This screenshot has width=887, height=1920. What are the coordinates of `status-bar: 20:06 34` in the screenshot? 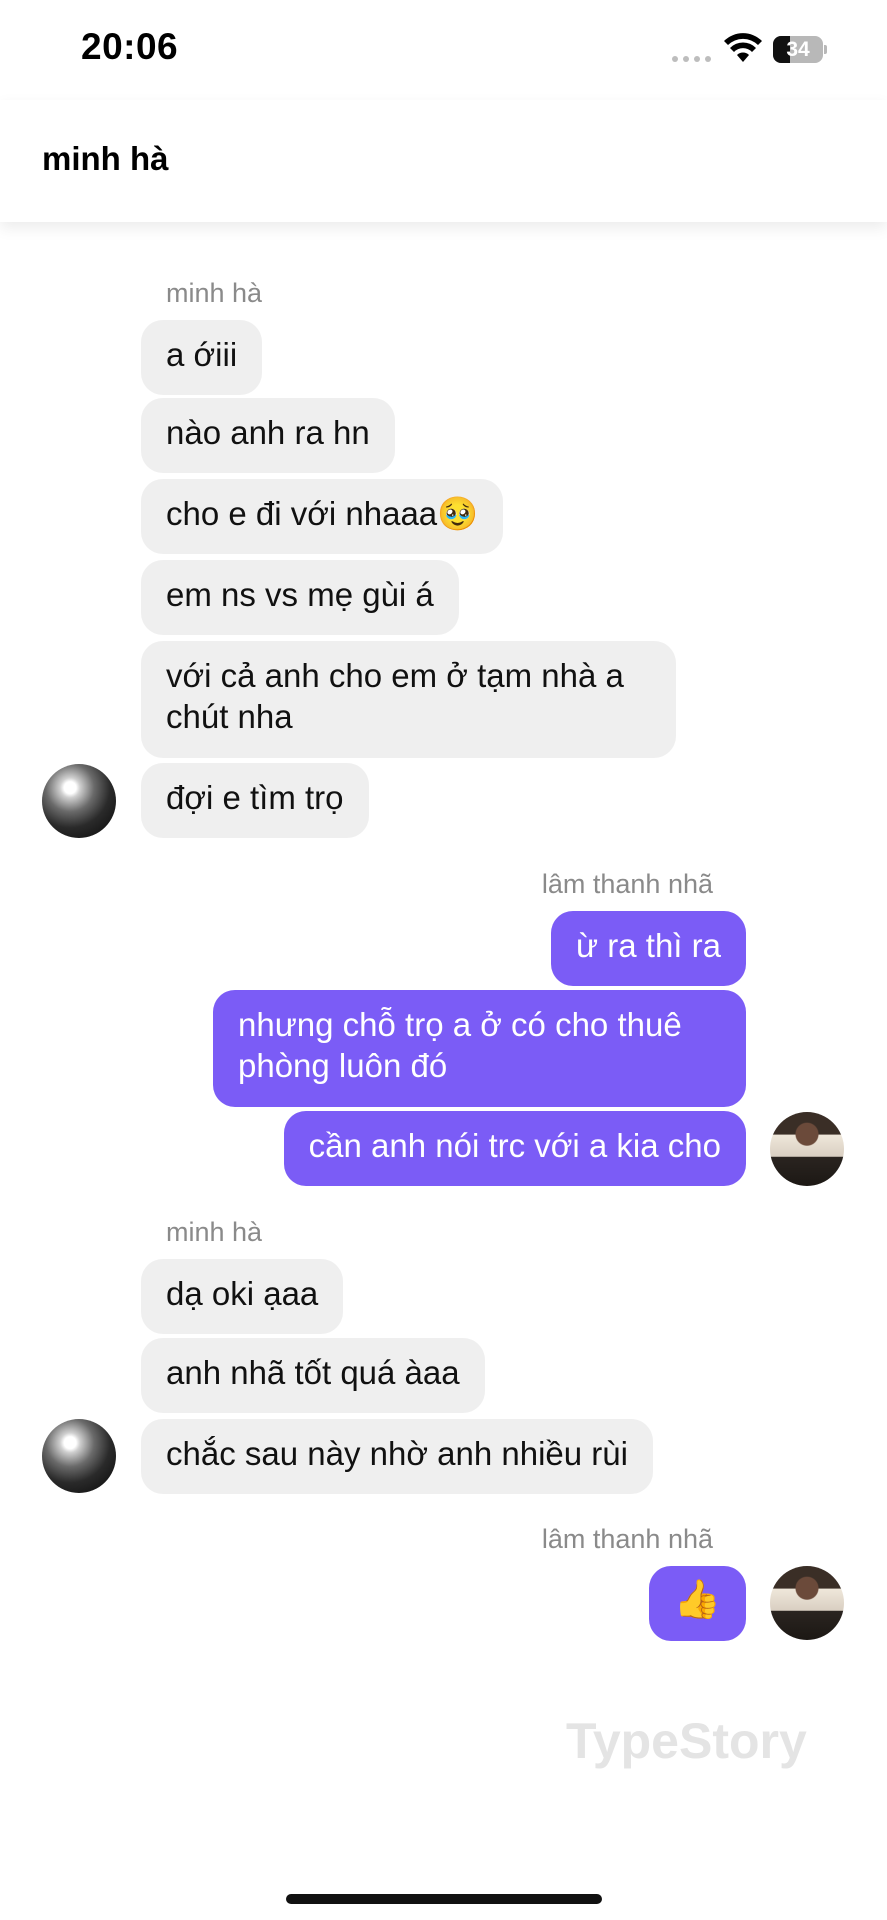 It's located at (443, 50).